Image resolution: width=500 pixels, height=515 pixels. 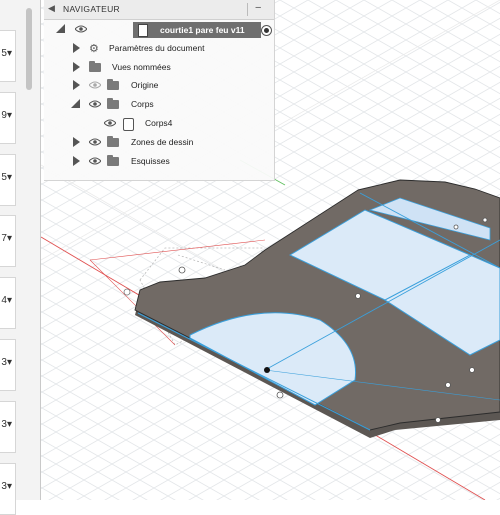 I want to click on navigator-title: NAVIGATEUR, so click(x=91, y=9).